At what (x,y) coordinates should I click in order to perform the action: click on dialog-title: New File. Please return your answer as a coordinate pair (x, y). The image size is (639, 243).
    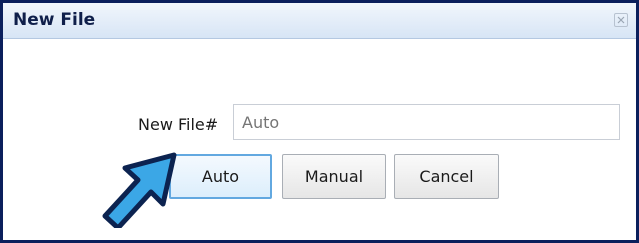
    Looking at the image, I should click on (54, 20).